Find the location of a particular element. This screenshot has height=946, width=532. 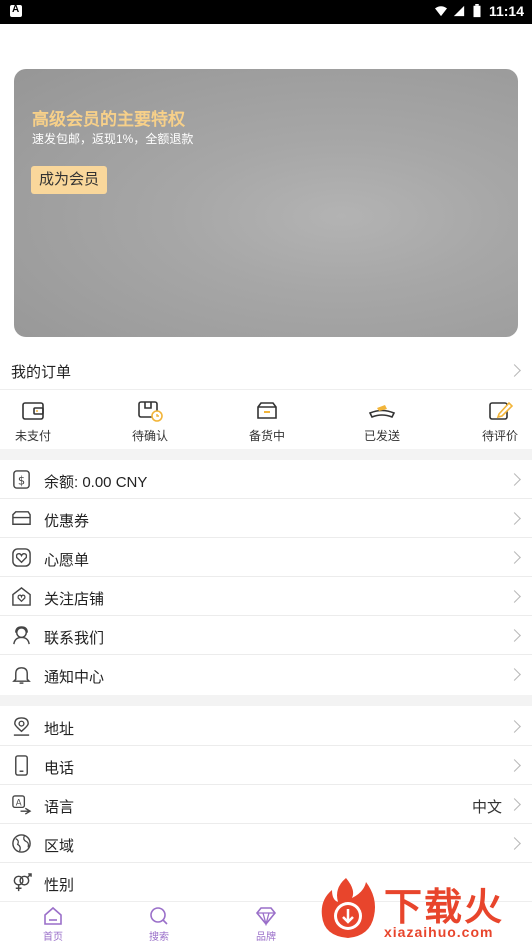

clock: 11:14 is located at coordinates (506, 11).